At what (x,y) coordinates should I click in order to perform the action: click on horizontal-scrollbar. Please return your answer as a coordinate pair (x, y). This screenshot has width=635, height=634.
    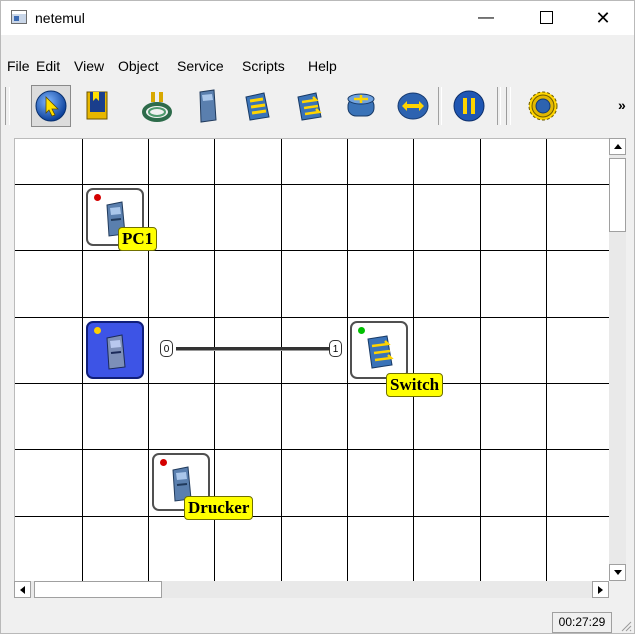
    Looking at the image, I should click on (311, 589).